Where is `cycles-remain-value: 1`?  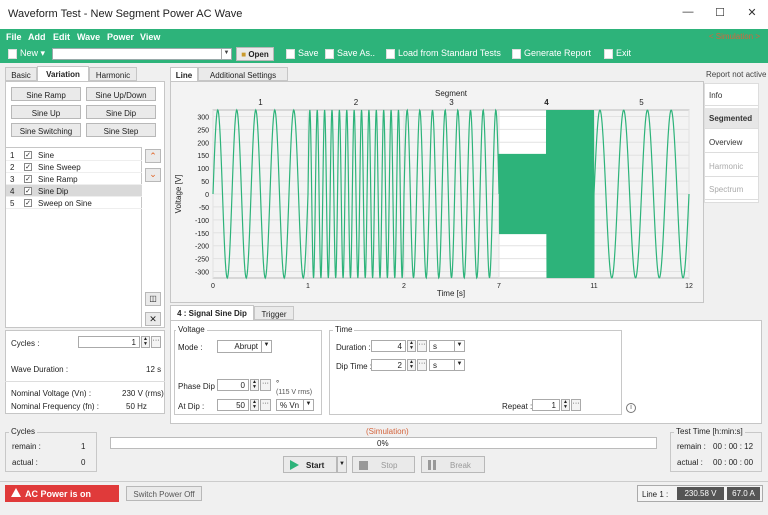 cycles-remain-value: 1 is located at coordinates (83, 446).